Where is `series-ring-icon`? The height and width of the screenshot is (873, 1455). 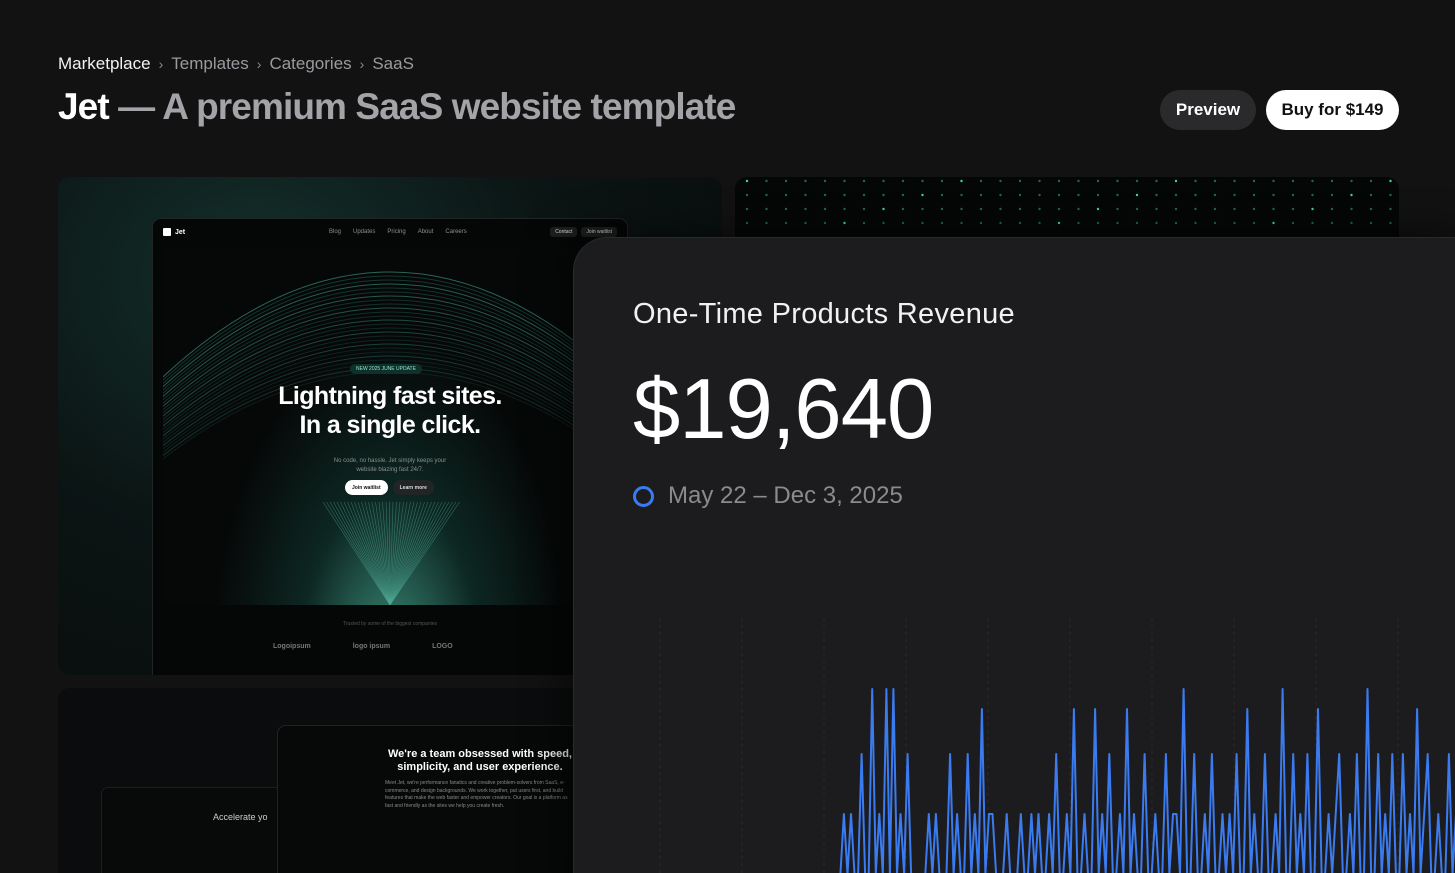 series-ring-icon is located at coordinates (643, 496).